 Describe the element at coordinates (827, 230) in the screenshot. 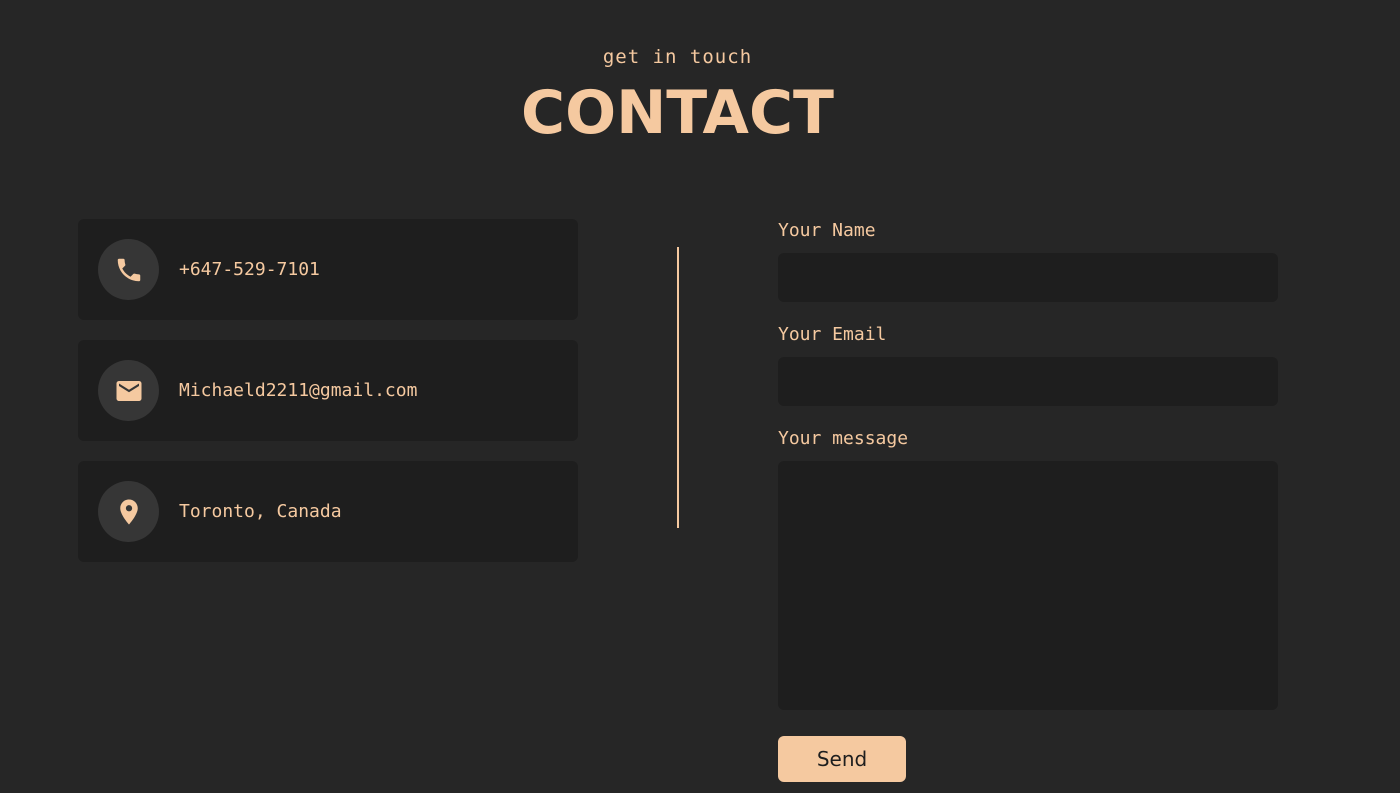

I see `name-label: Your Name` at that location.